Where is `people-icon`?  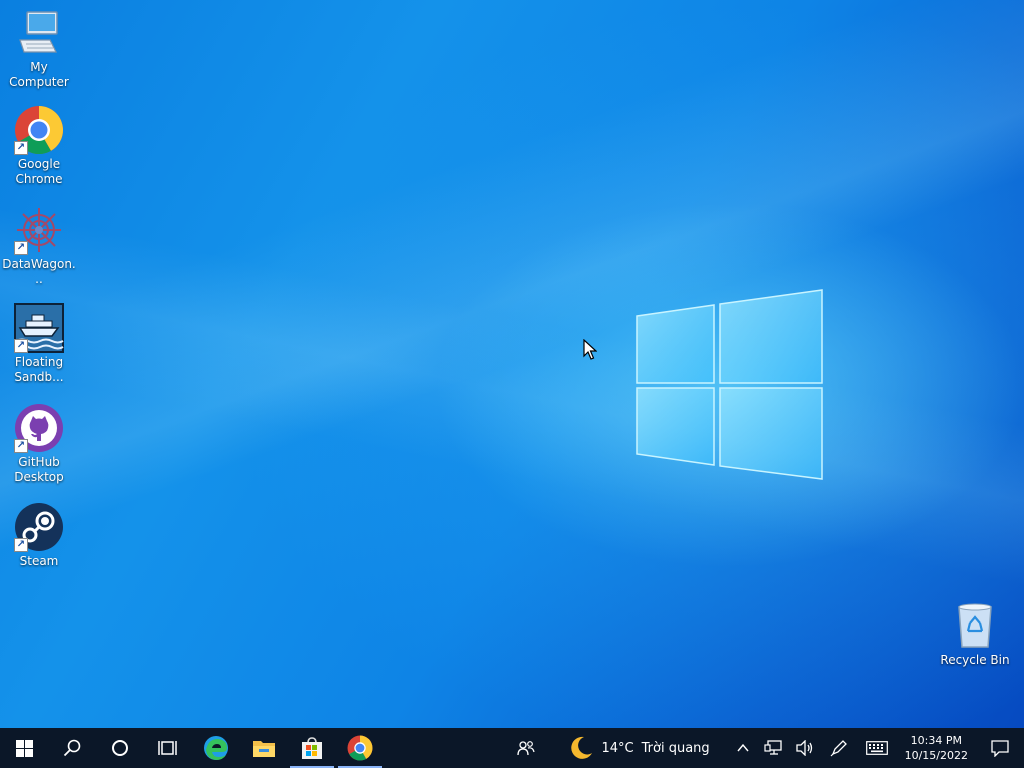
people-icon is located at coordinates (525, 748).